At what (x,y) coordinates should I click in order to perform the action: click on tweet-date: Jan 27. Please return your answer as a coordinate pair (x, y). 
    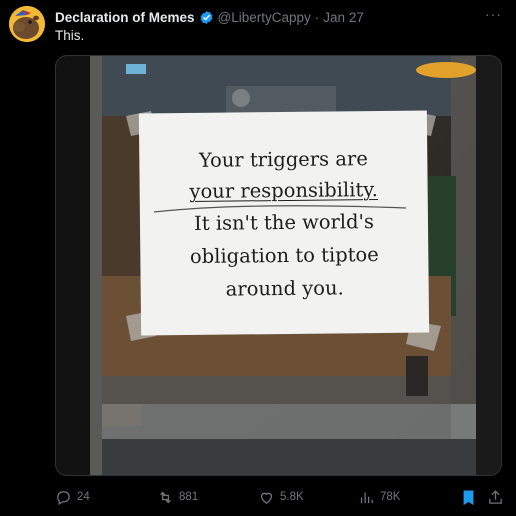
    Looking at the image, I should click on (343, 17).